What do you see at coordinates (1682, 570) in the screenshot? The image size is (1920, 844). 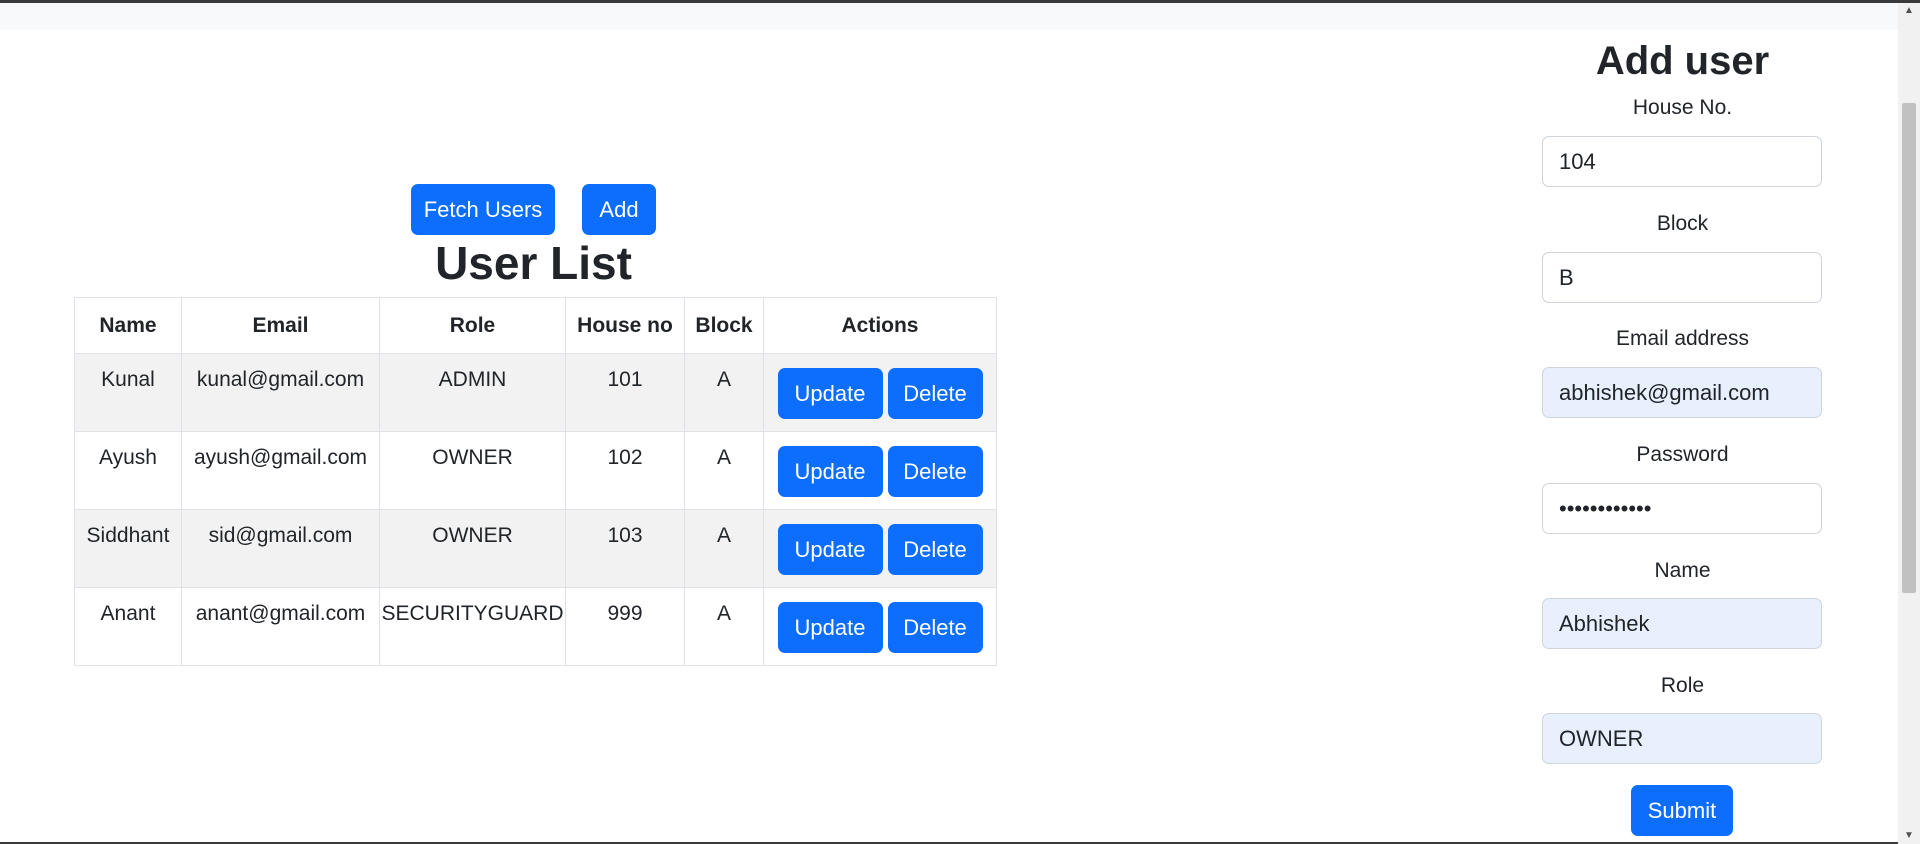 I see `name-label: Name` at bounding box center [1682, 570].